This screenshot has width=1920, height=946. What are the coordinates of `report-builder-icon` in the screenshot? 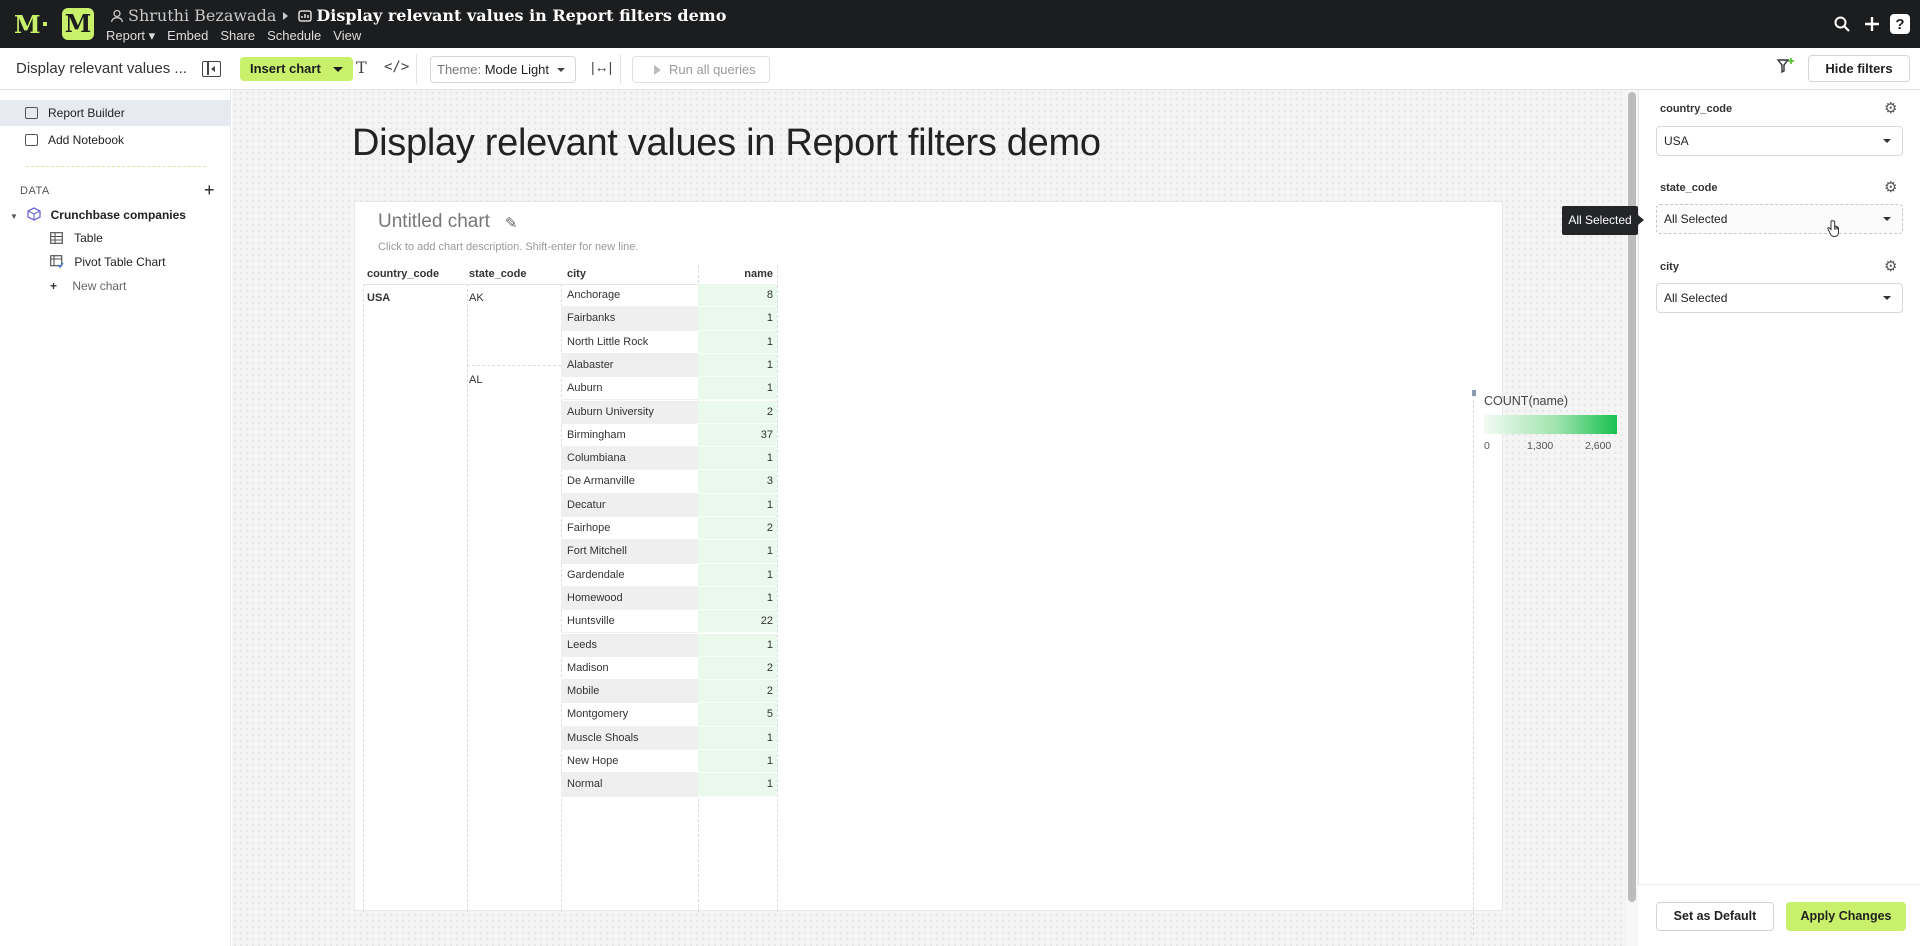 It's located at (31, 113).